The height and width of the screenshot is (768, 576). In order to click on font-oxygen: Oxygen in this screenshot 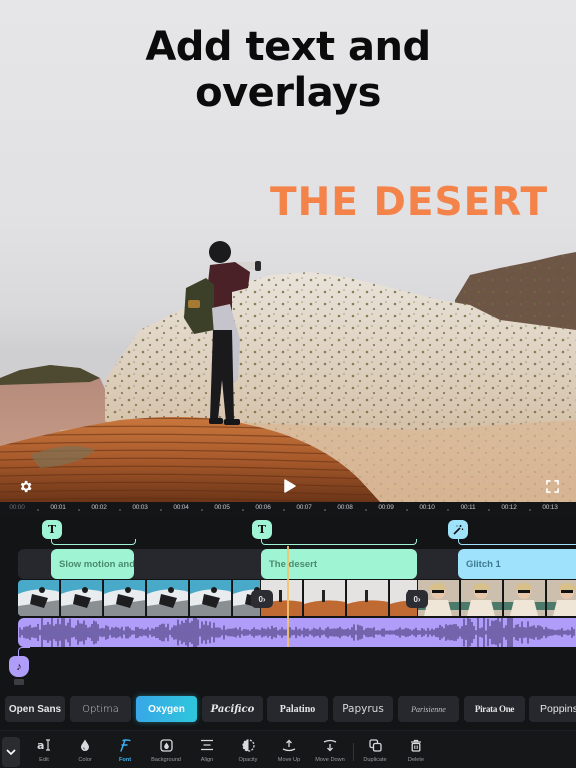, I will do `click(166, 709)`.